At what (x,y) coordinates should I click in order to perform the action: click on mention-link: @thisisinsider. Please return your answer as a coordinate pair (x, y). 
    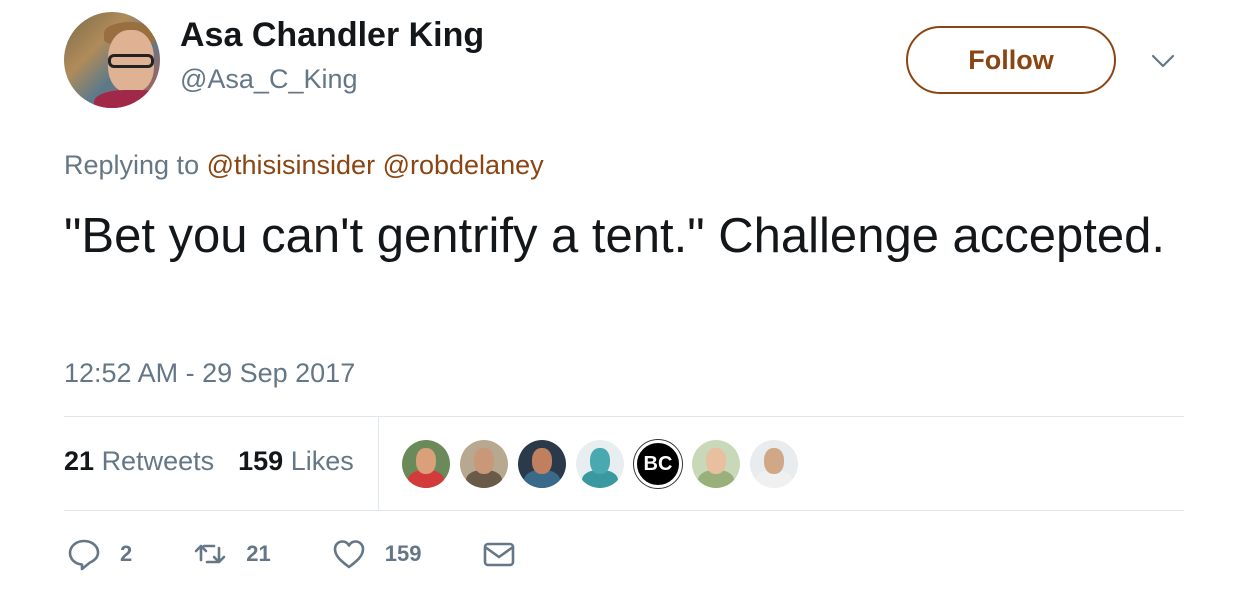
    Looking at the image, I should click on (291, 165).